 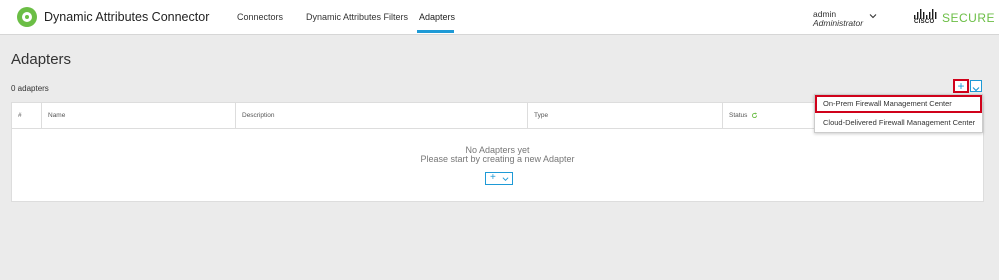 I want to click on empty-state-subtitle: Please start by creating a new Adapter, so click(x=497, y=159).